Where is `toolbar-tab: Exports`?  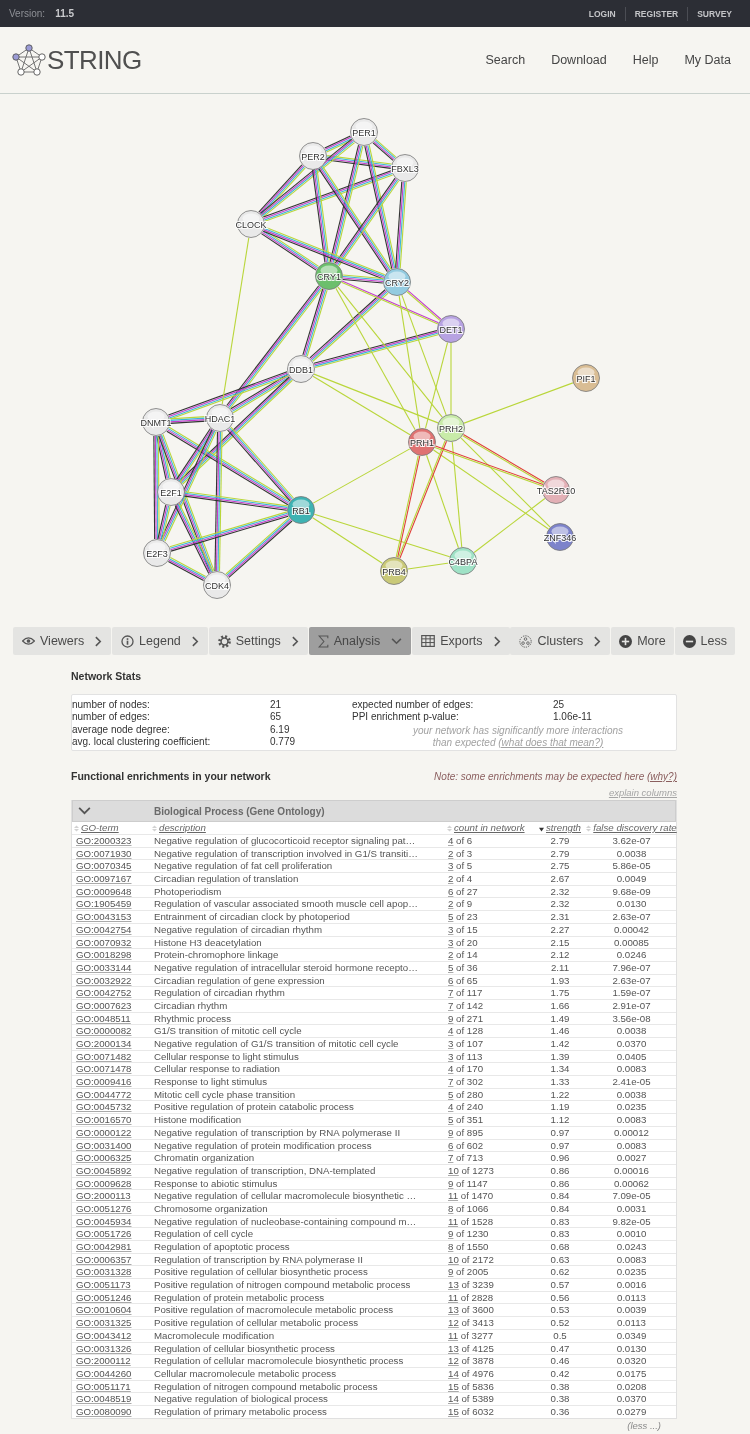 toolbar-tab: Exports is located at coordinates (461, 641).